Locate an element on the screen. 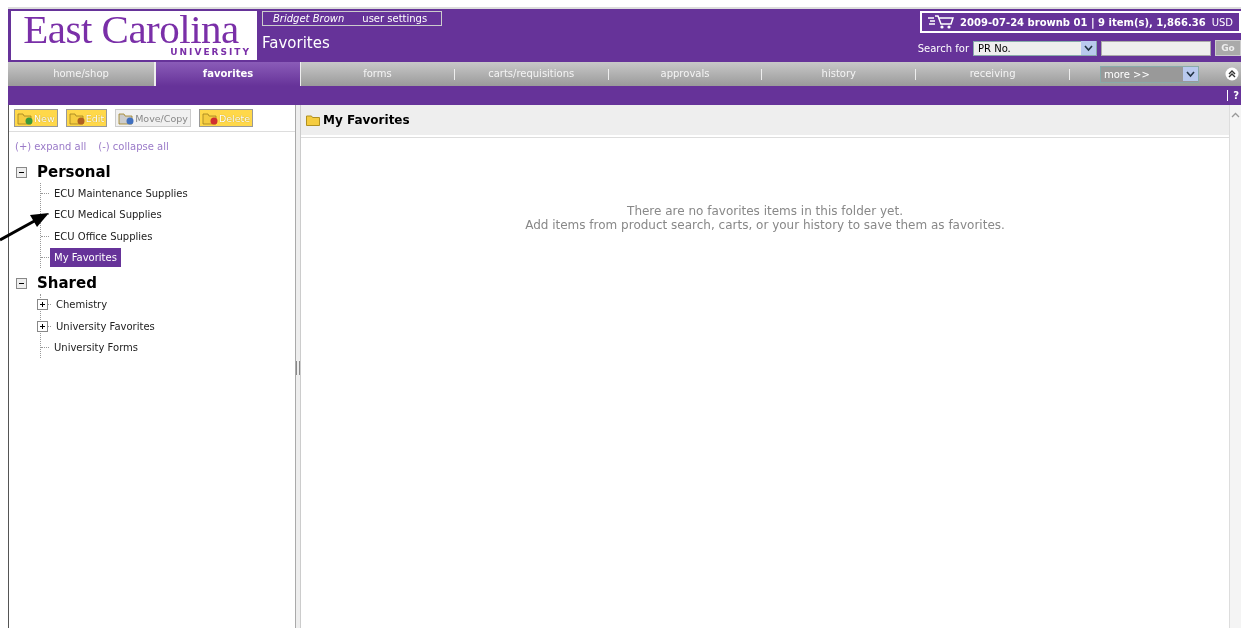 This screenshot has width=1241, height=628. nav-tab: favorites is located at coordinates (228, 74).